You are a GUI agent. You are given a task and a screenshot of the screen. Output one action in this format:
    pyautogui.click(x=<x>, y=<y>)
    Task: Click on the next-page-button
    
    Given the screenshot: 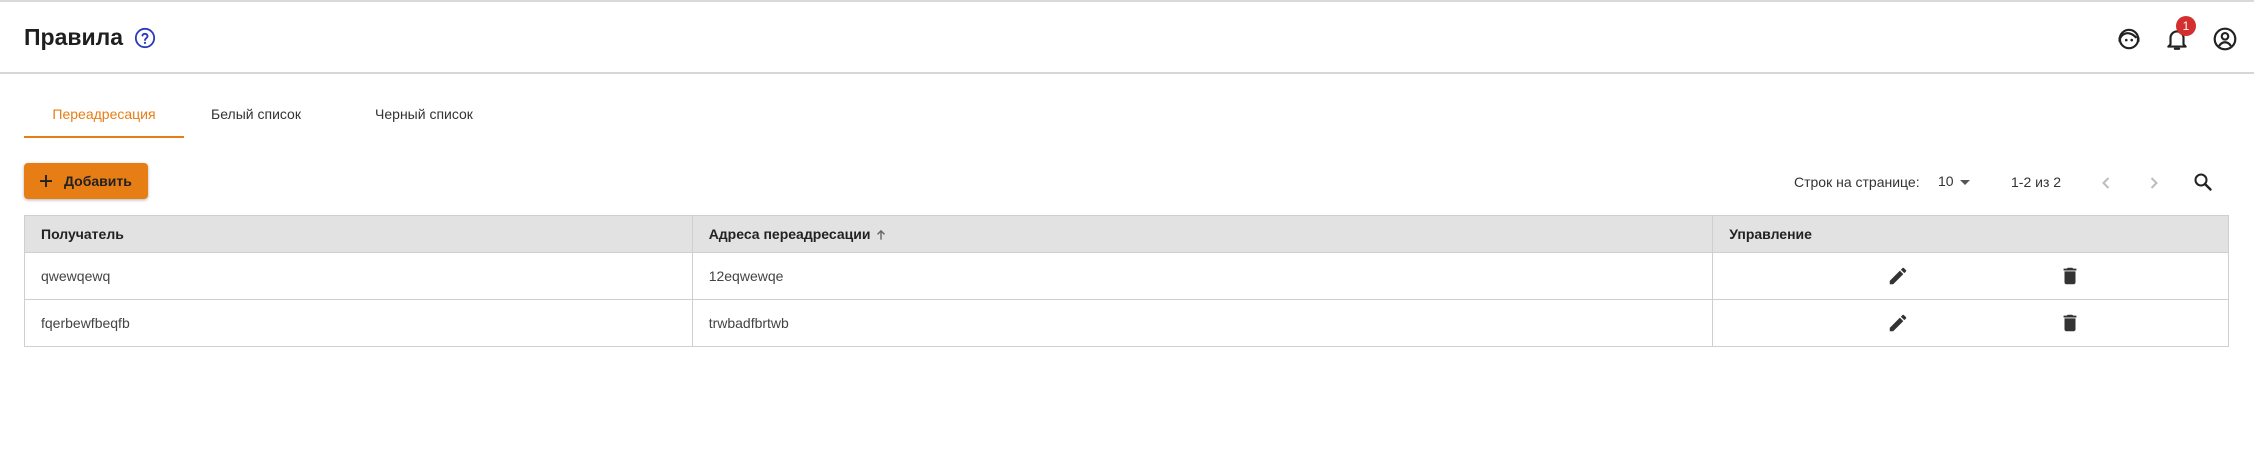 What is the action you would take?
    pyautogui.click(x=2154, y=183)
    